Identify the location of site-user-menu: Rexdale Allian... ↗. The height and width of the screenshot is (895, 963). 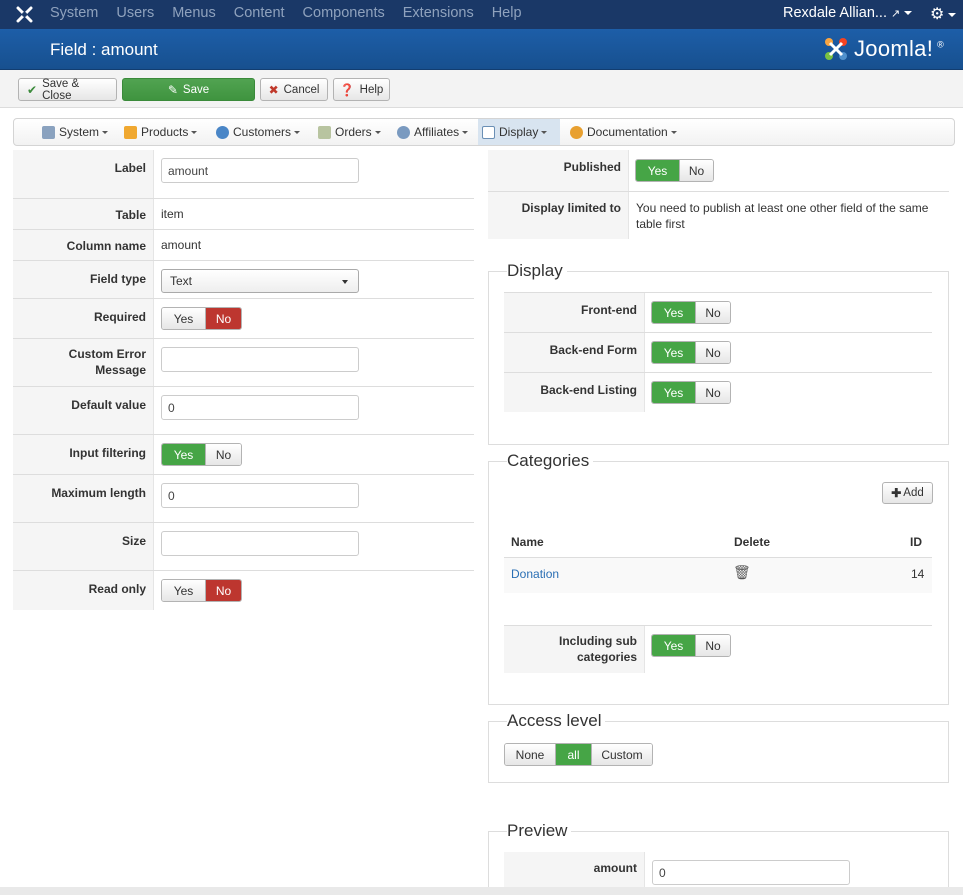
(848, 13).